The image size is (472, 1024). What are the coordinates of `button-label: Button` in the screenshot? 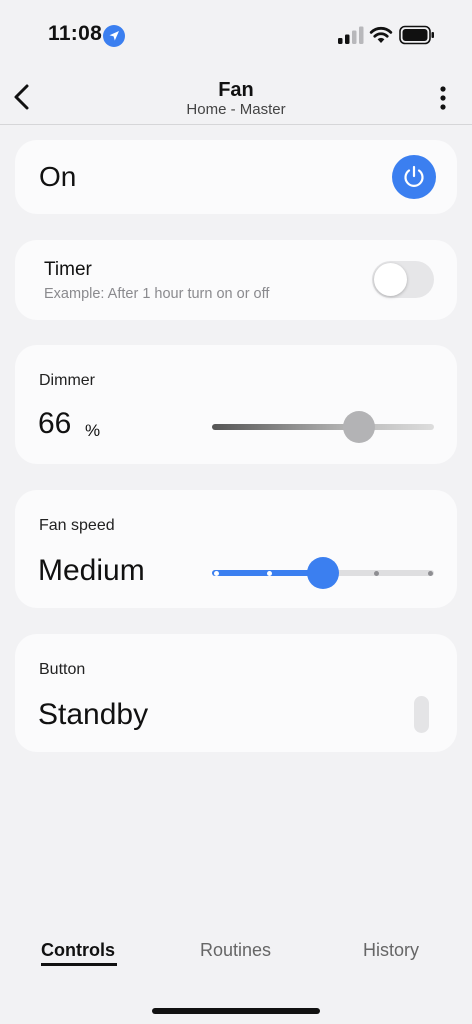 It's located at (62, 669).